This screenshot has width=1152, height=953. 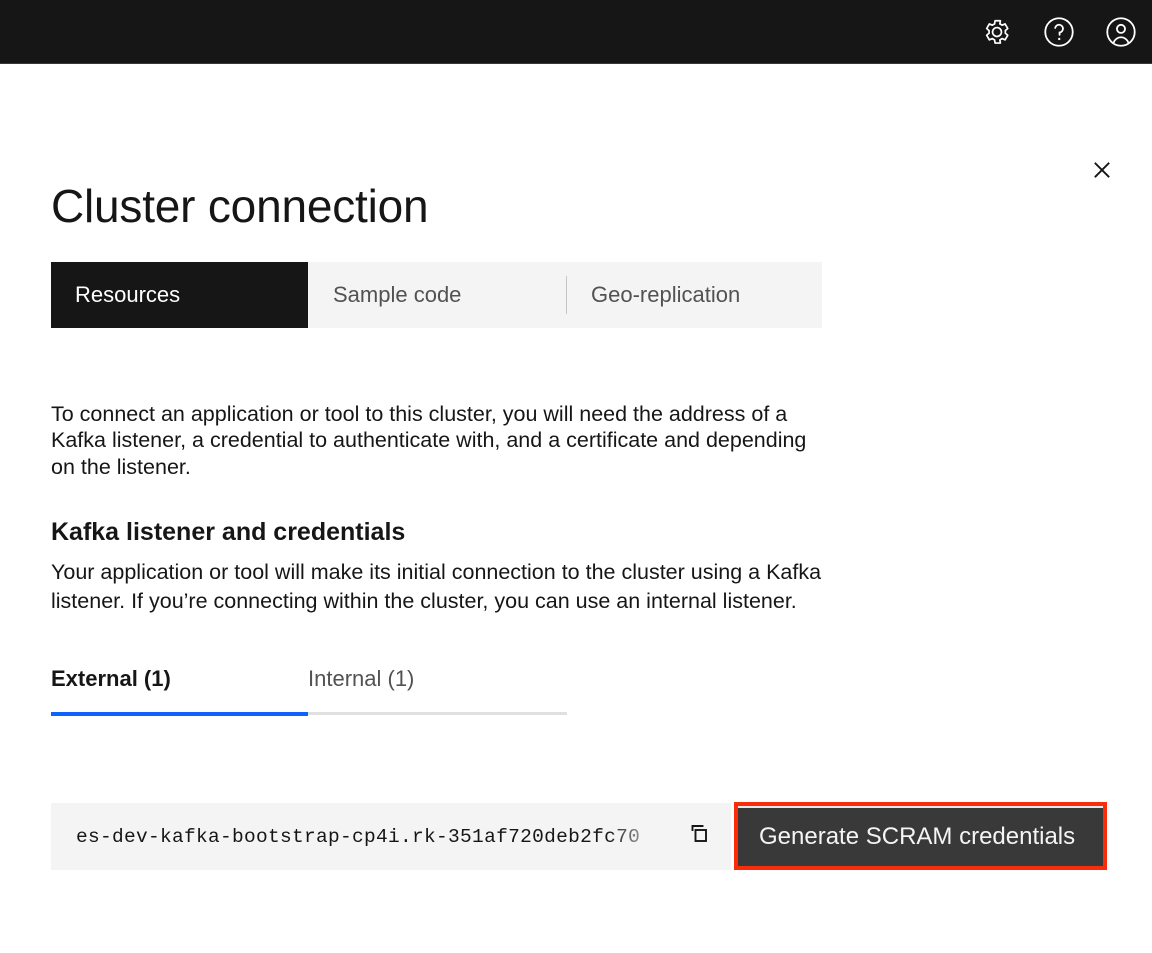 I want to click on section-heading: Kafka listener and credentials, so click(x=228, y=531).